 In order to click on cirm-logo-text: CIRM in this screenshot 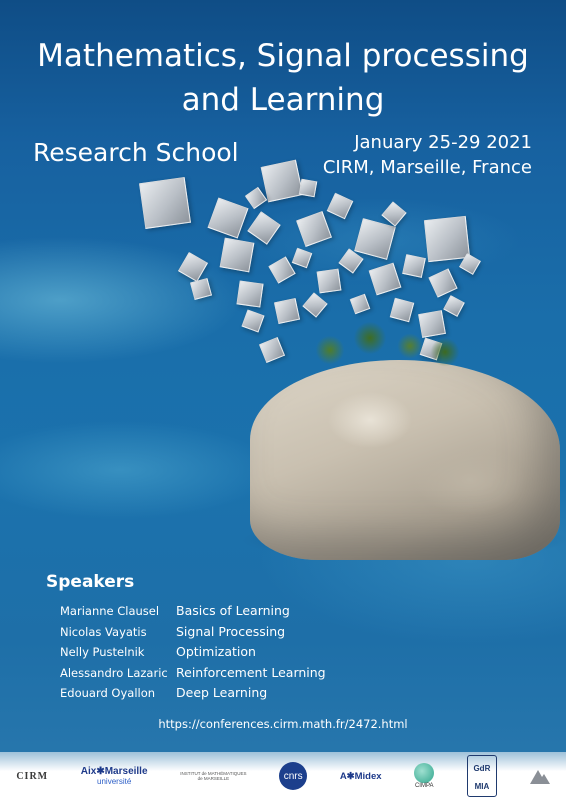, I will do `click(32, 776)`.